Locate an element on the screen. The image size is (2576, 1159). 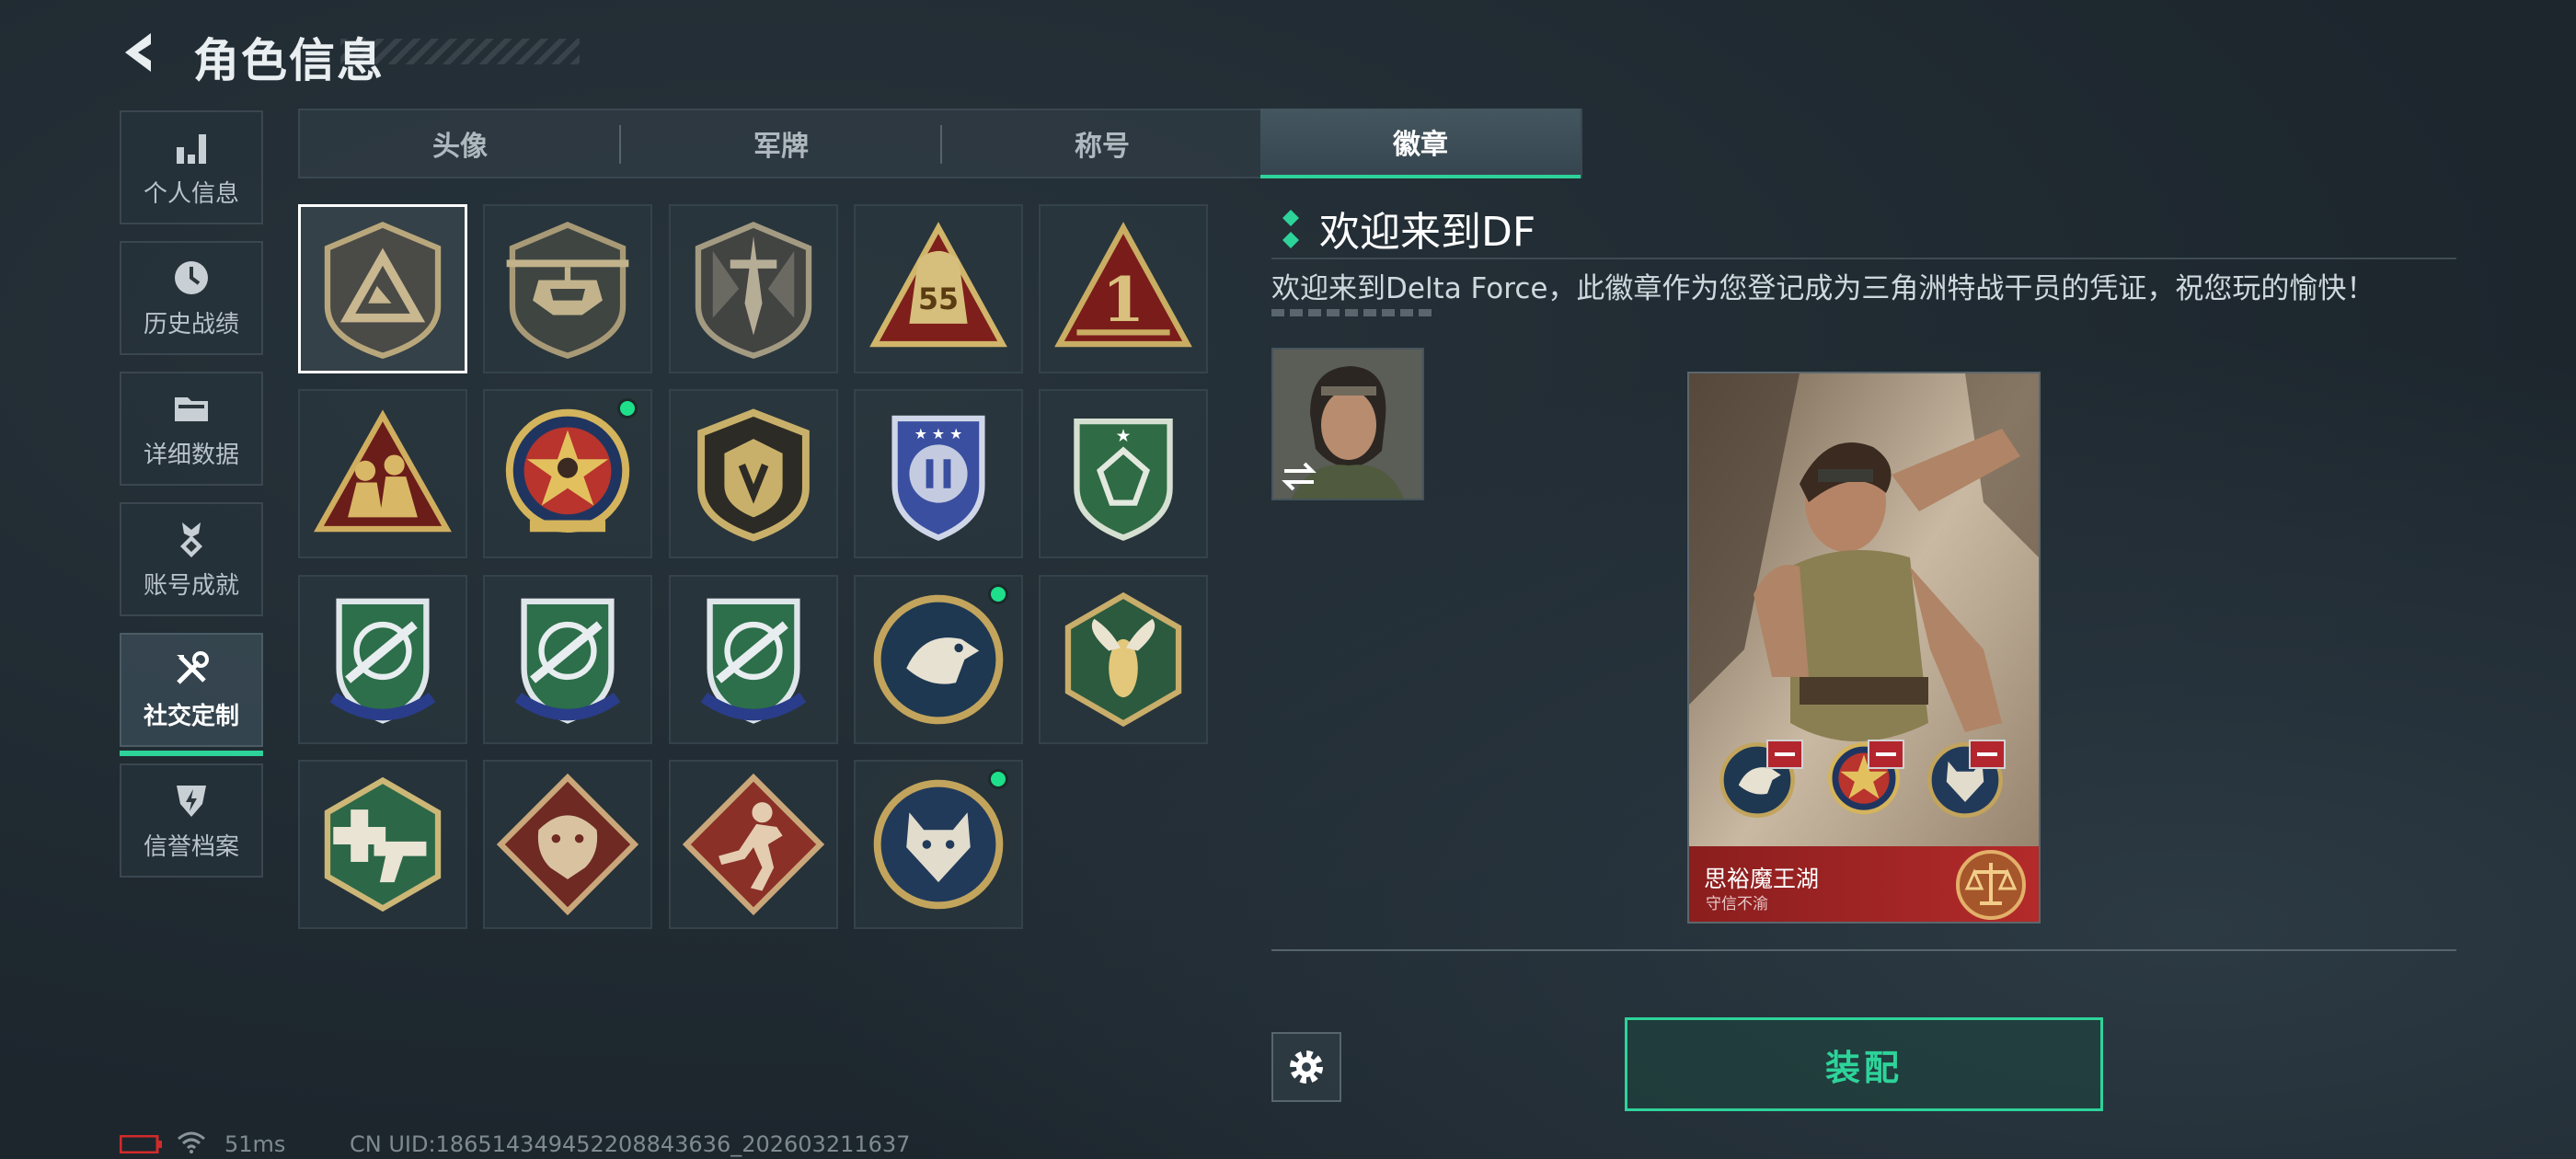
sidebar-item-label: 个人信息 is located at coordinates (191, 193).